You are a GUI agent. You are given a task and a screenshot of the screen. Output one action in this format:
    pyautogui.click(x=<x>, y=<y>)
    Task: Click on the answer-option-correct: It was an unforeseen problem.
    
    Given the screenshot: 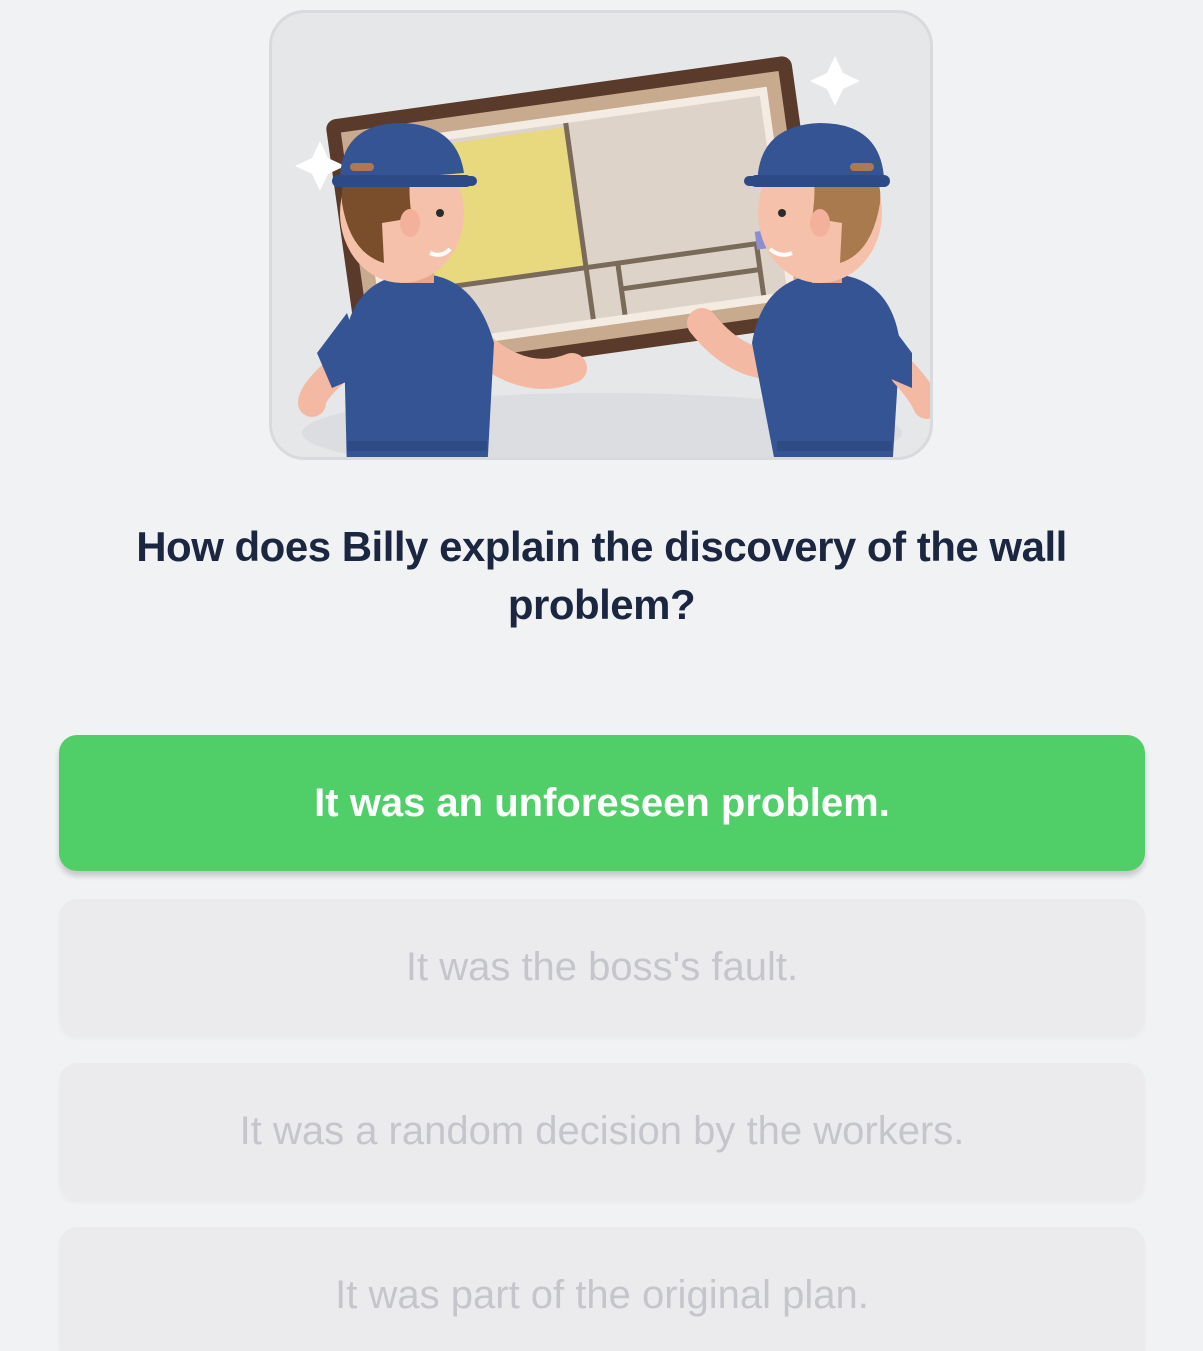 What is the action you would take?
    pyautogui.click(x=602, y=803)
    